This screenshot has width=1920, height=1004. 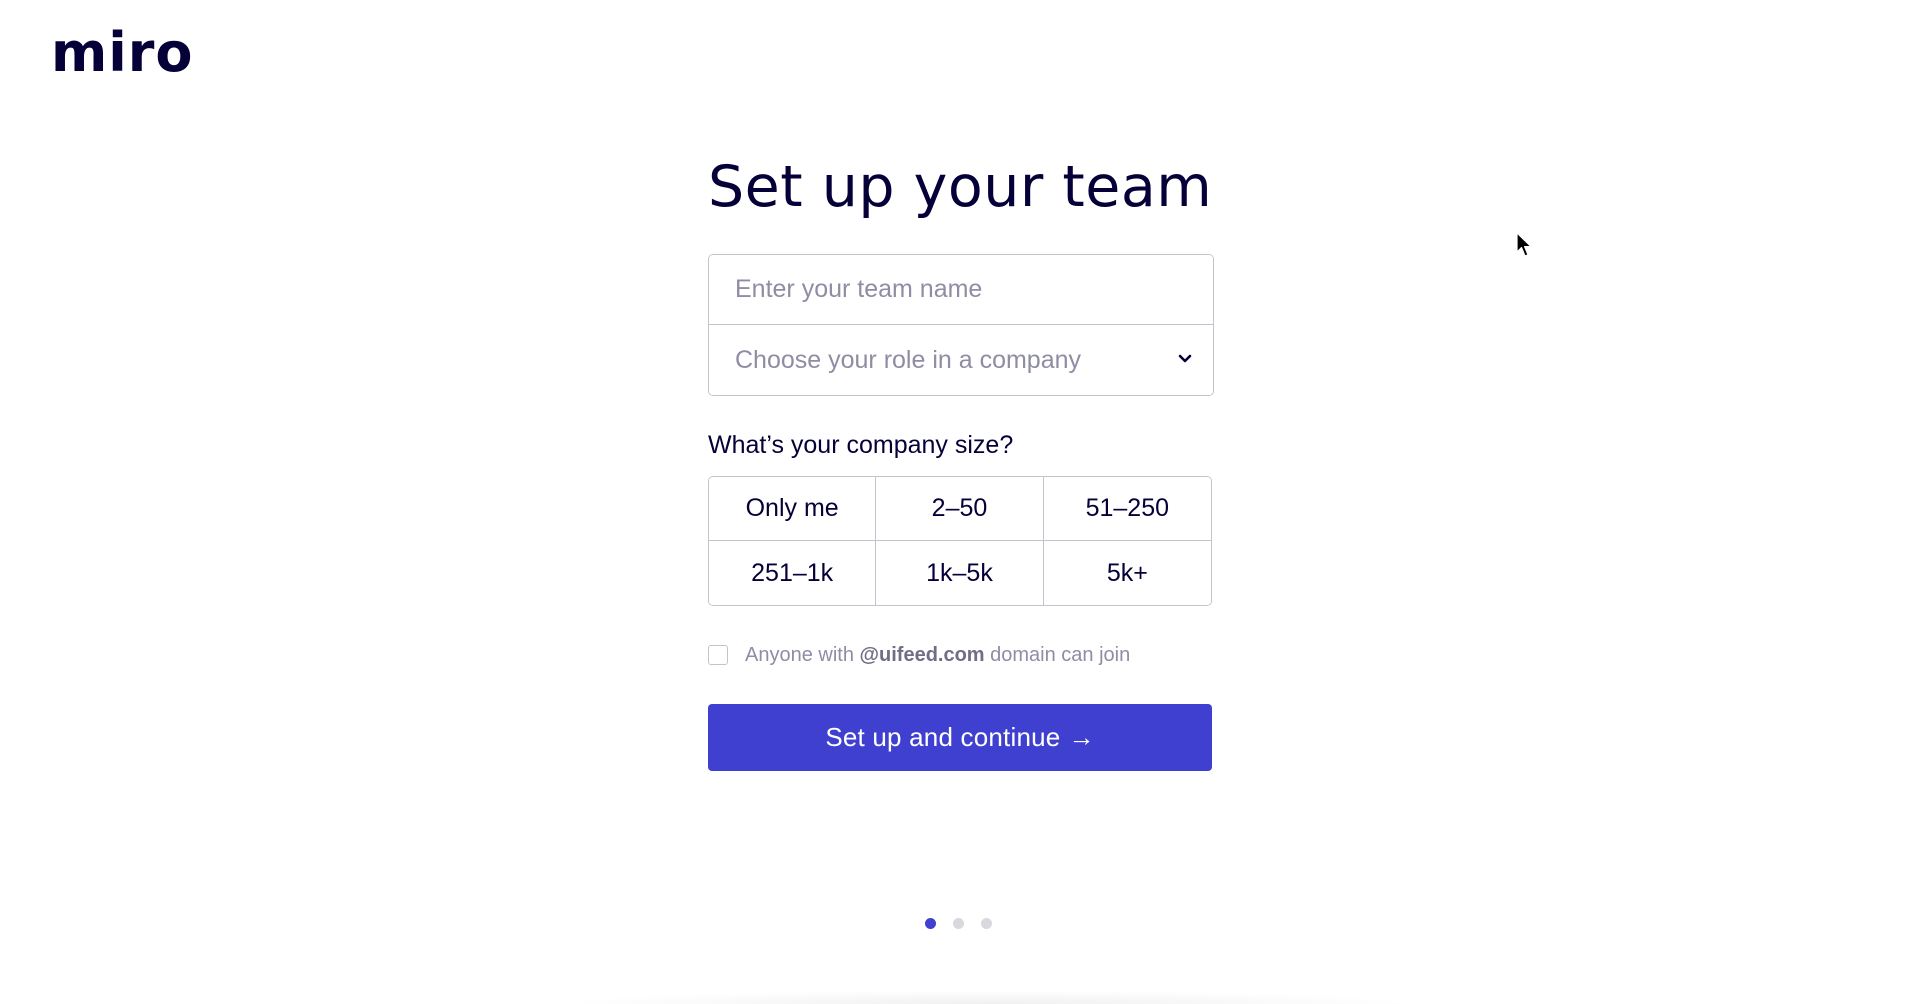 I want to click on miro-logo: miro, so click(x=122, y=53).